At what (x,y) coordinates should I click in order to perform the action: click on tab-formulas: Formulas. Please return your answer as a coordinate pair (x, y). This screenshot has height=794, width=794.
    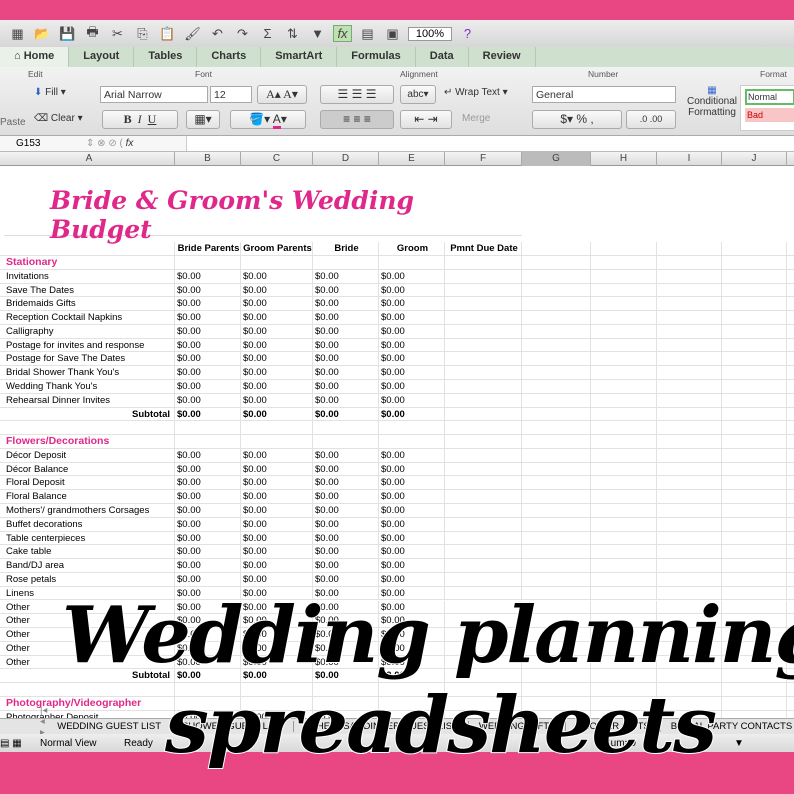
    Looking at the image, I should click on (376, 57).